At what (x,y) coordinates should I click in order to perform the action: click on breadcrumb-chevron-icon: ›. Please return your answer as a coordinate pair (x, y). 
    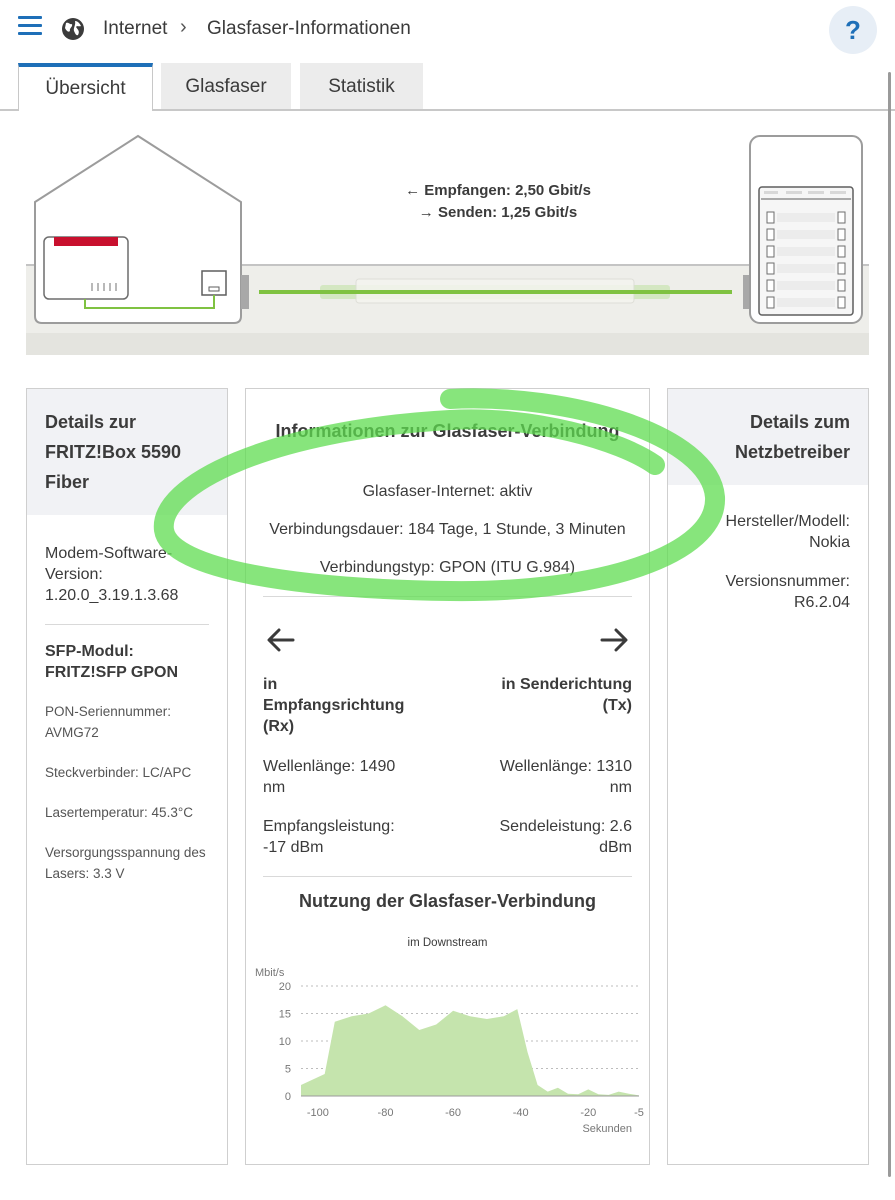
    Looking at the image, I should click on (183, 27).